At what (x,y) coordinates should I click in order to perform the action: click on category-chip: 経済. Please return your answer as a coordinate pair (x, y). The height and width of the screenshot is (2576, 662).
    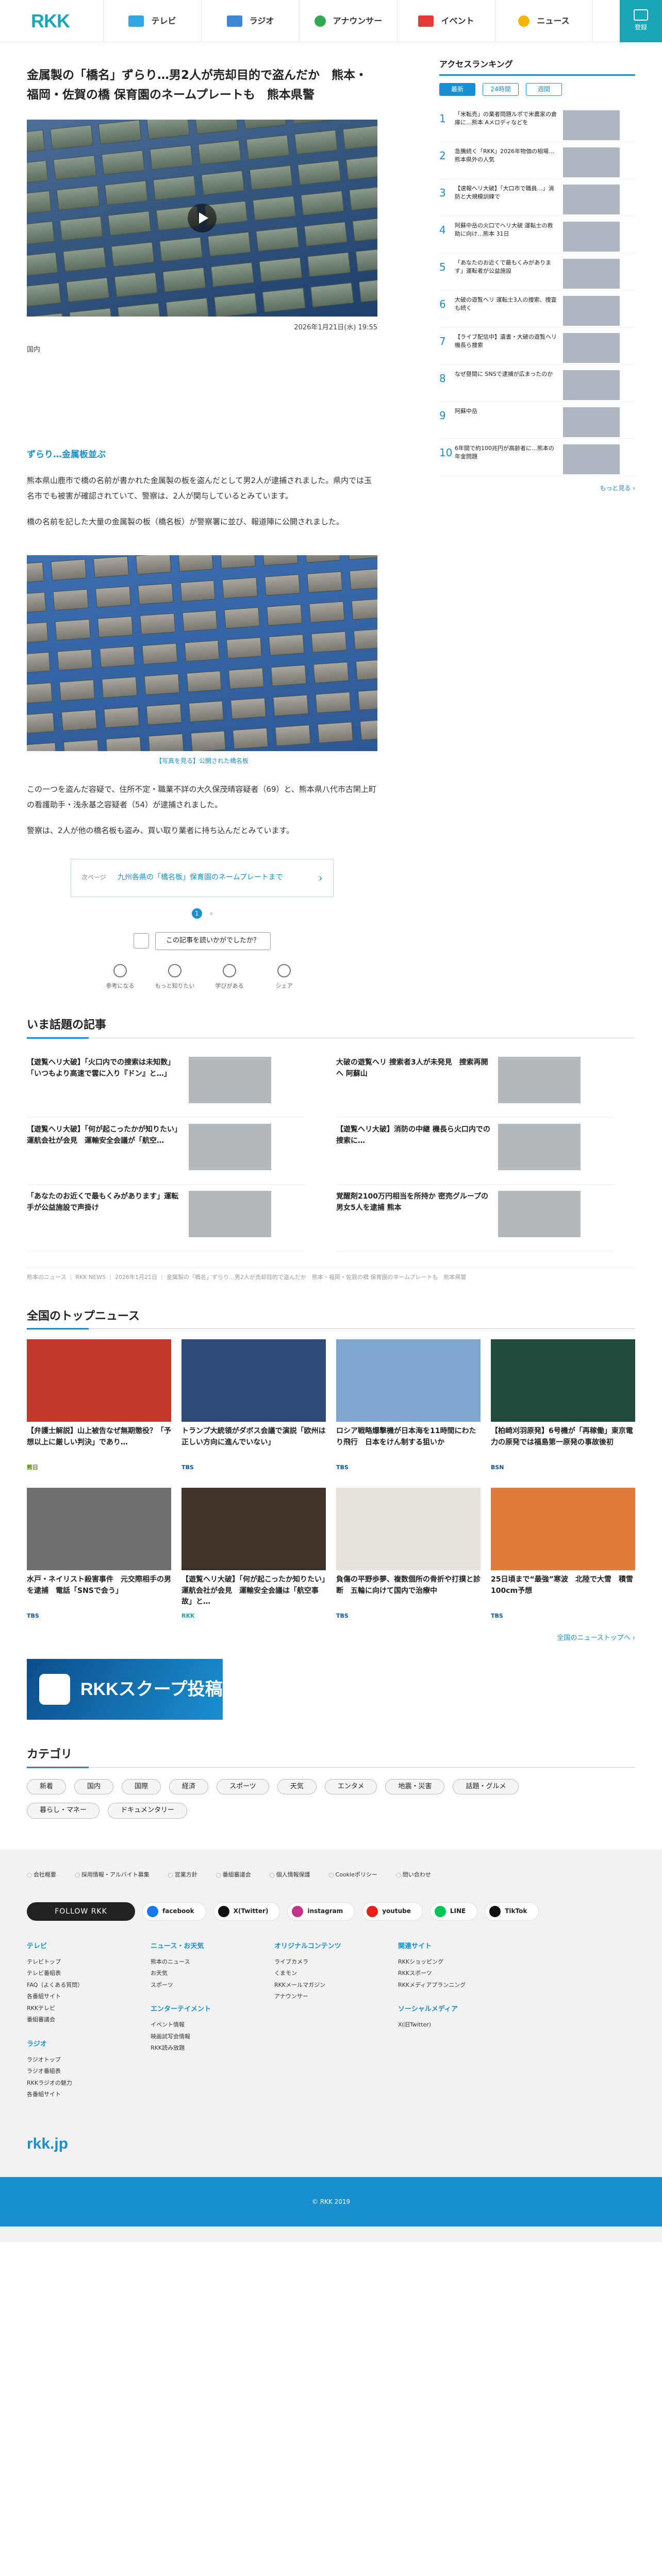
    Looking at the image, I should click on (189, 1787).